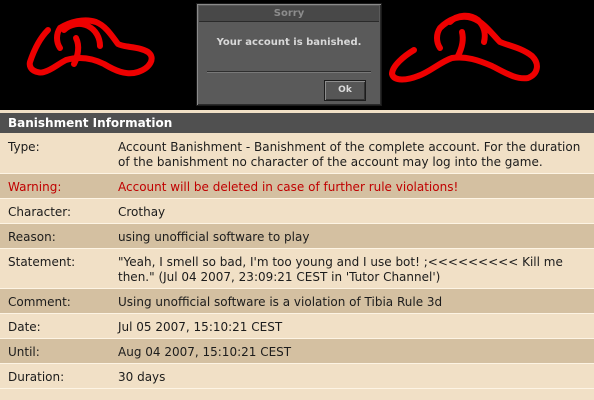  What do you see at coordinates (32, 237) in the screenshot?
I see `row-label: Reason:` at bounding box center [32, 237].